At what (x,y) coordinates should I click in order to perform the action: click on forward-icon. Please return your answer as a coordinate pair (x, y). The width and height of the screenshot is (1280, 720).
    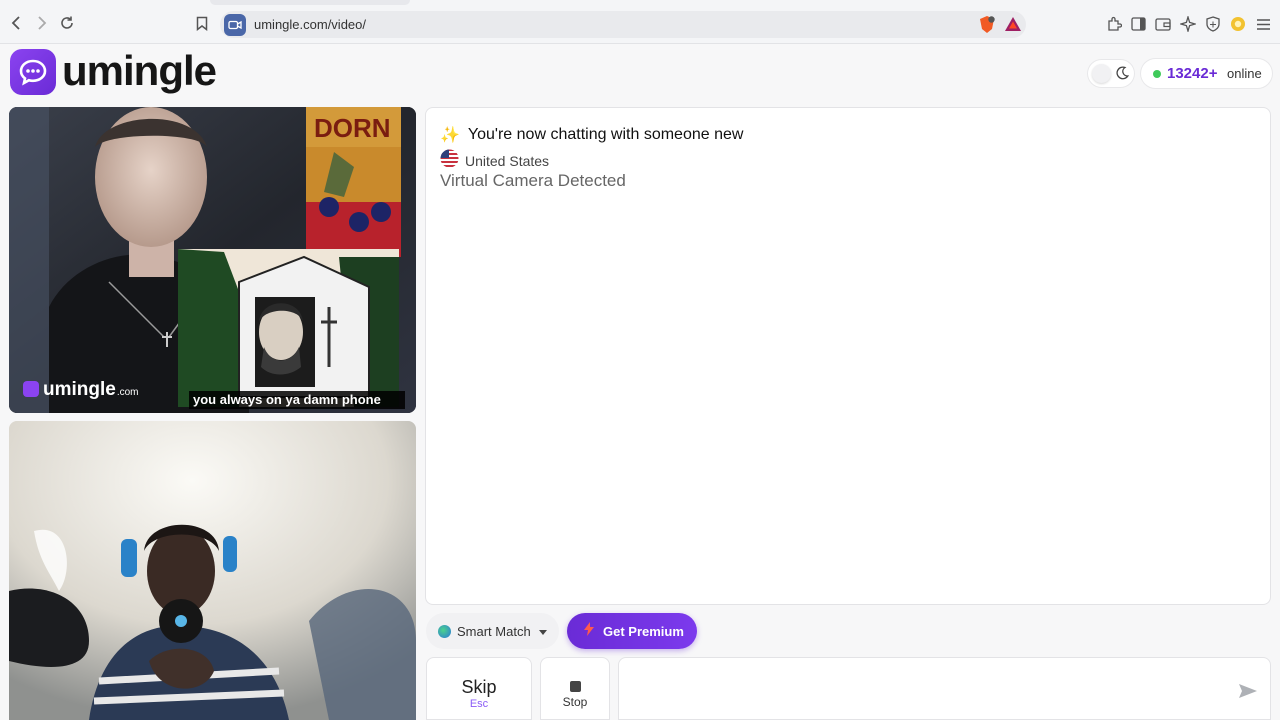
    Looking at the image, I should click on (41, 23).